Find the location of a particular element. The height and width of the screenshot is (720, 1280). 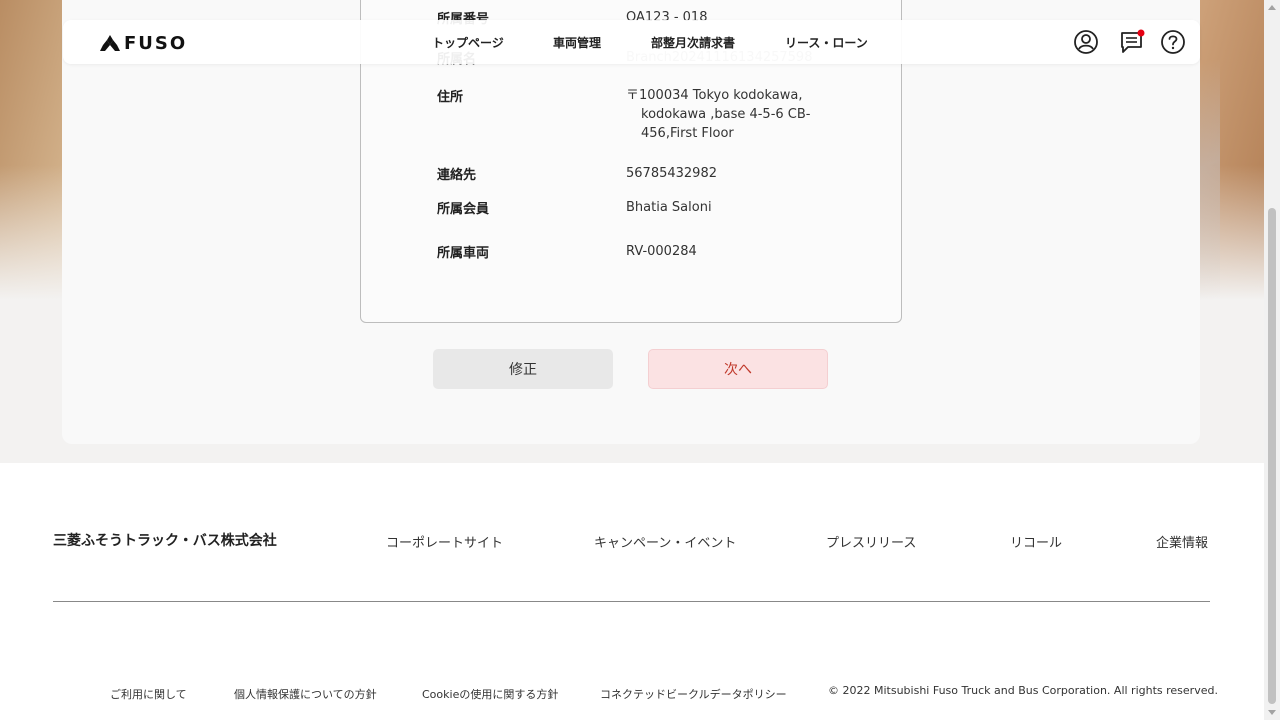

footer-link-corporate: コーポレートサイト is located at coordinates (444, 541).